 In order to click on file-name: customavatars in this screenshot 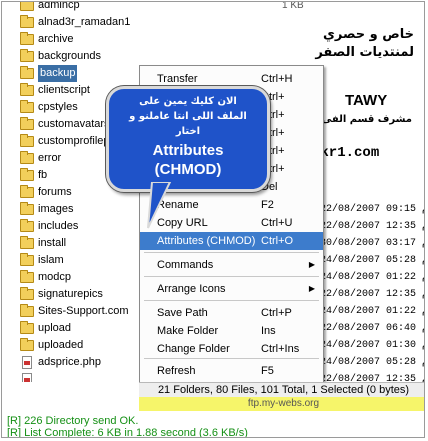, I will do `click(74, 124)`.